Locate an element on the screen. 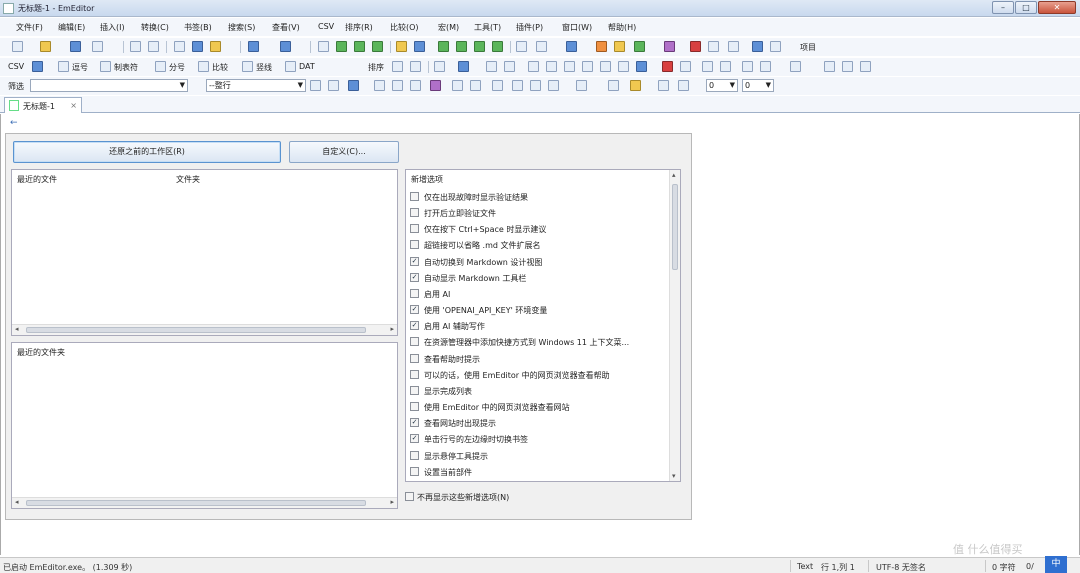  undo-icon is located at coordinates (253, 46).